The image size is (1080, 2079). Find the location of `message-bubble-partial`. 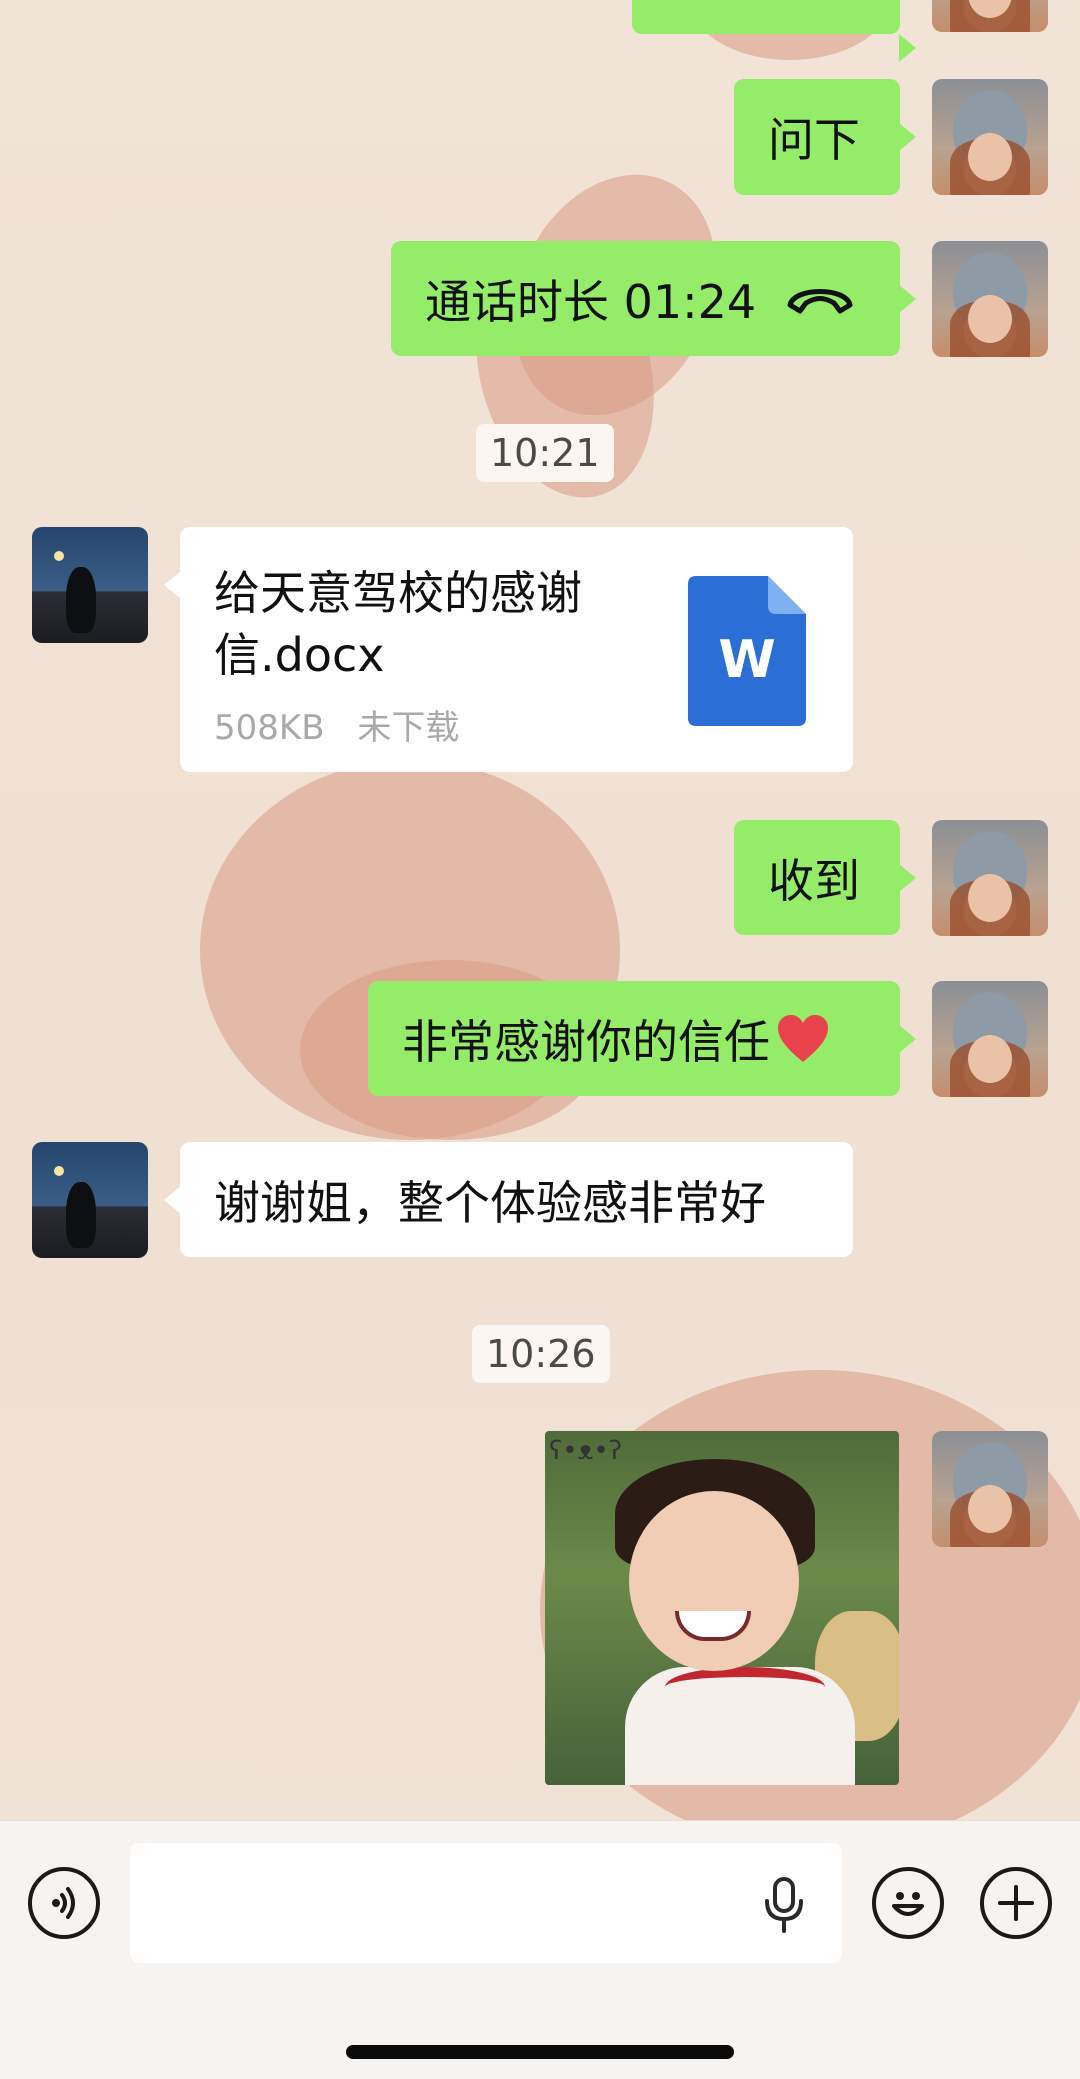

message-bubble-partial is located at coordinates (774, 31).